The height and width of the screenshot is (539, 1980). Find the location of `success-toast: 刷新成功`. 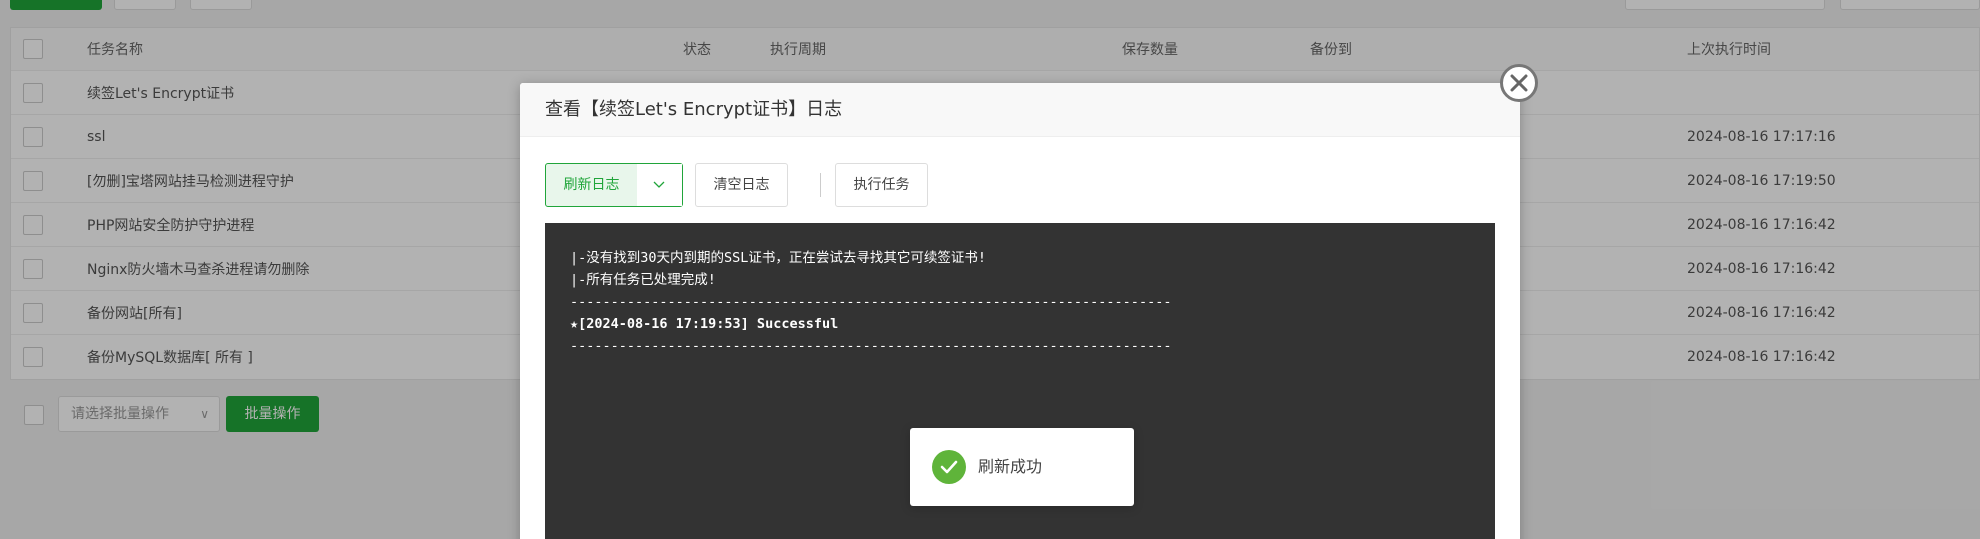

success-toast: 刷新成功 is located at coordinates (1022, 467).